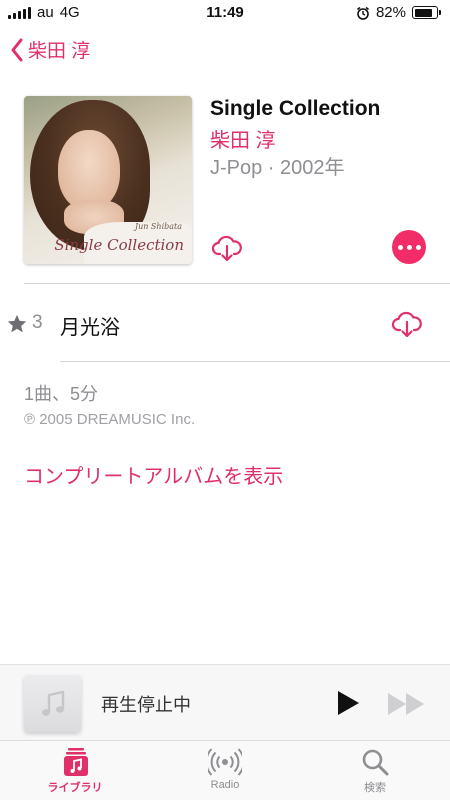 The width and height of the screenshot is (450, 800). What do you see at coordinates (225, 702) in the screenshot?
I see `mini-player: 再生停止中` at bounding box center [225, 702].